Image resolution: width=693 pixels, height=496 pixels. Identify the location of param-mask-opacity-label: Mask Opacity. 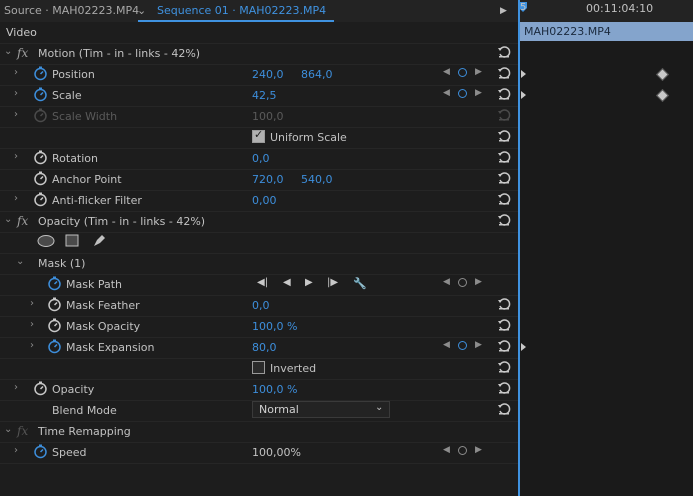
(103, 326).